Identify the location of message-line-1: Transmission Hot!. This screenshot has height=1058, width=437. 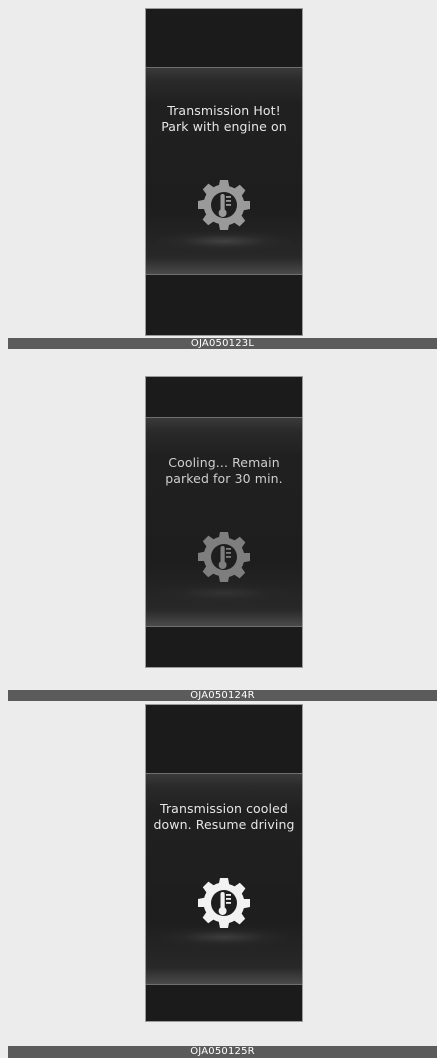
(224, 110).